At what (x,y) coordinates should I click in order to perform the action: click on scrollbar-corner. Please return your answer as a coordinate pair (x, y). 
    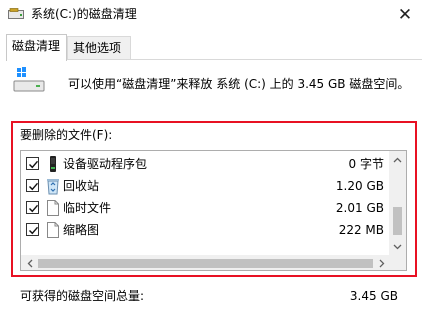
    Looking at the image, I should click on (397, 262).